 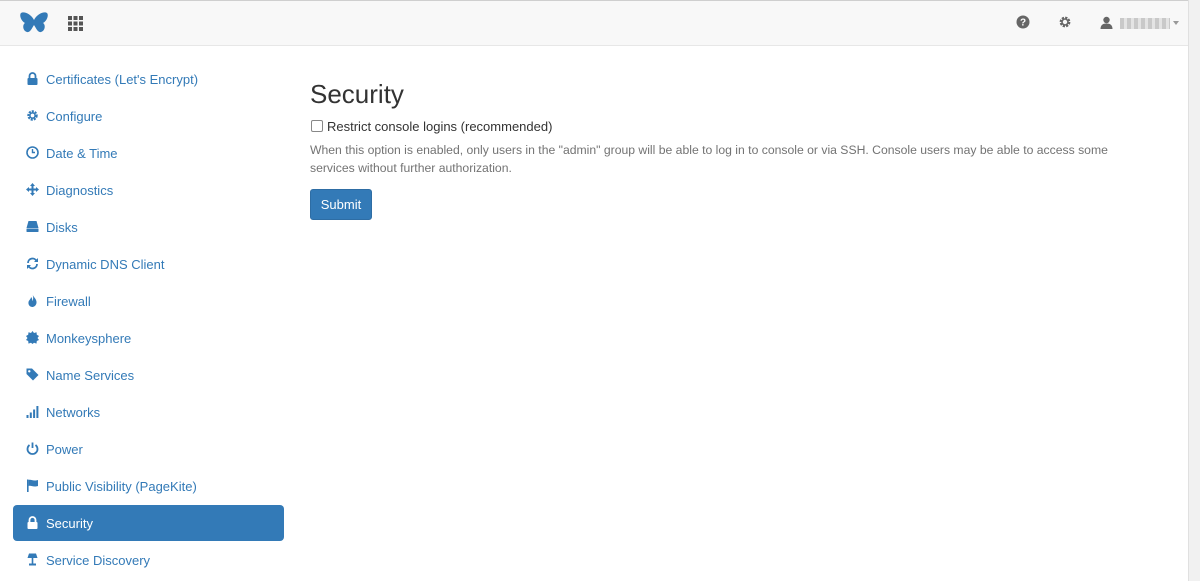 I want to click on sidebar-item-label: Dynamic DNS Client, so click(x=105, y=264).